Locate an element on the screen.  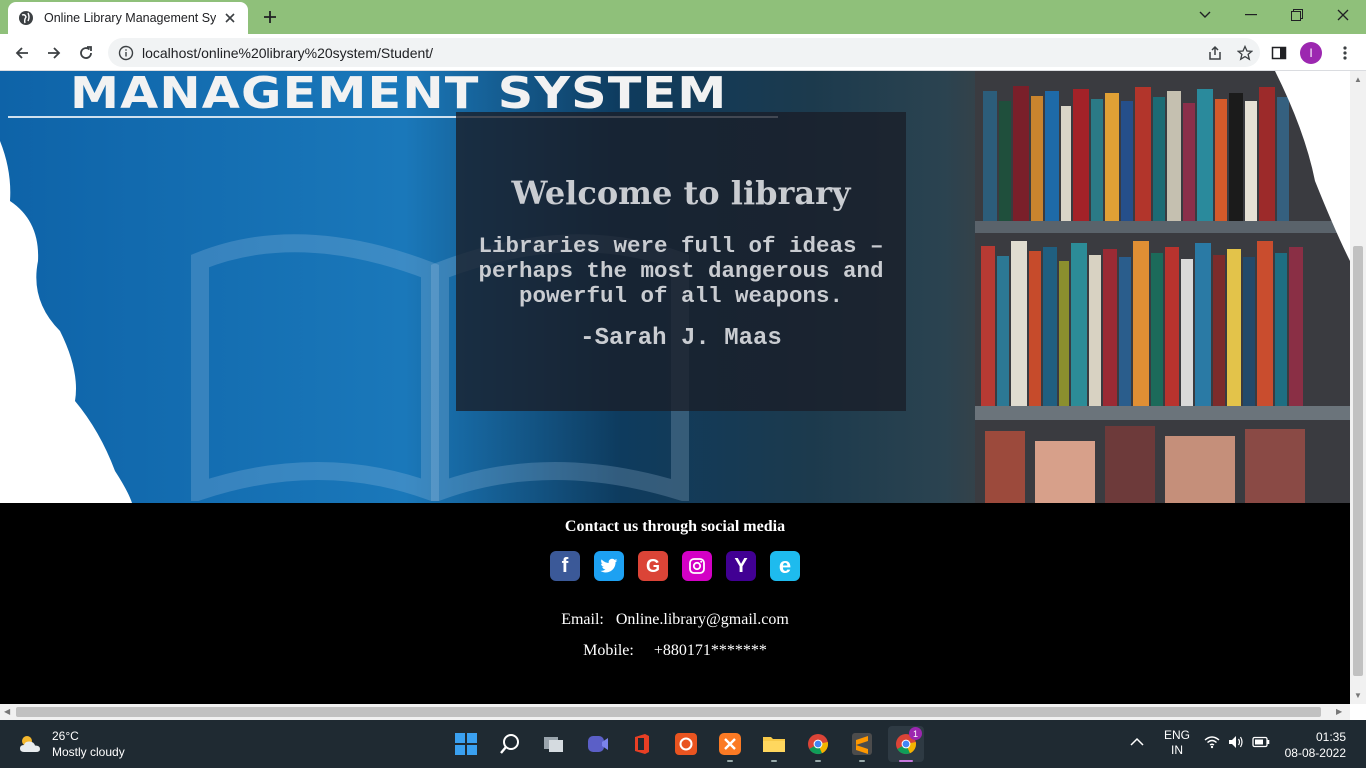
new-tab-button is located at coordinates (270, 17).